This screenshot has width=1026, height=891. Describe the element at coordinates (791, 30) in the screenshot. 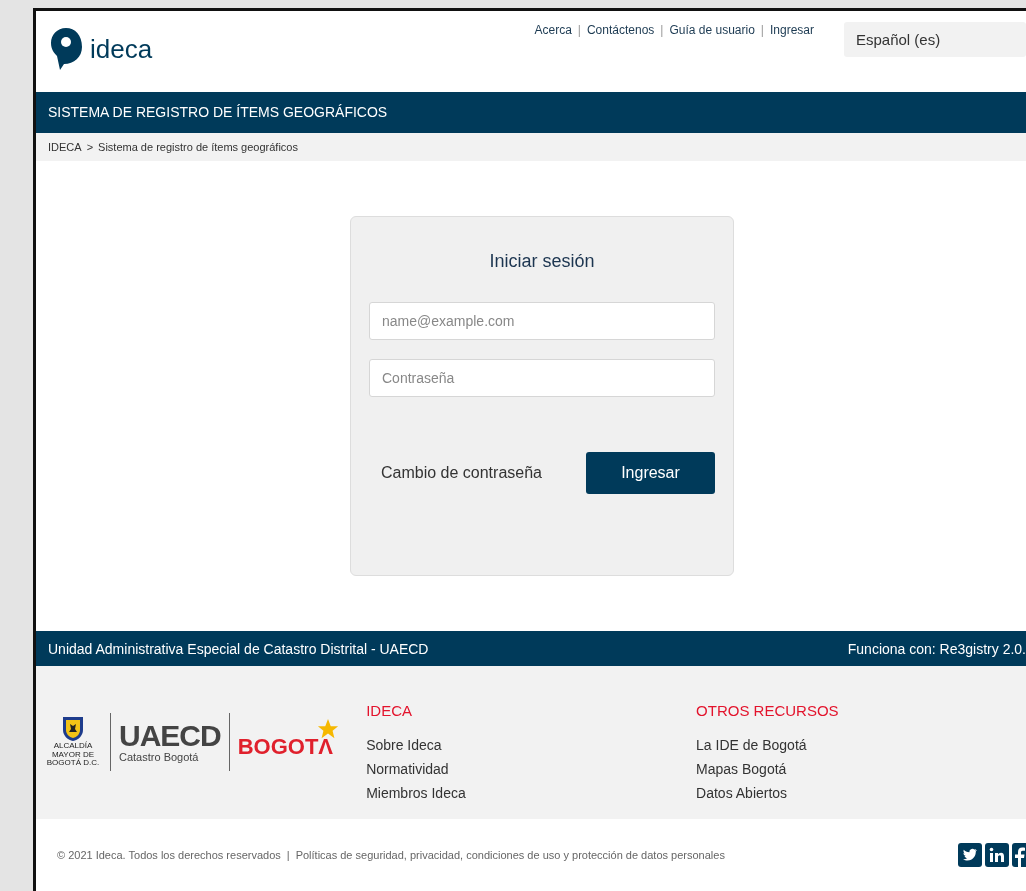

I see `nav-link: Ingresar` at that location.